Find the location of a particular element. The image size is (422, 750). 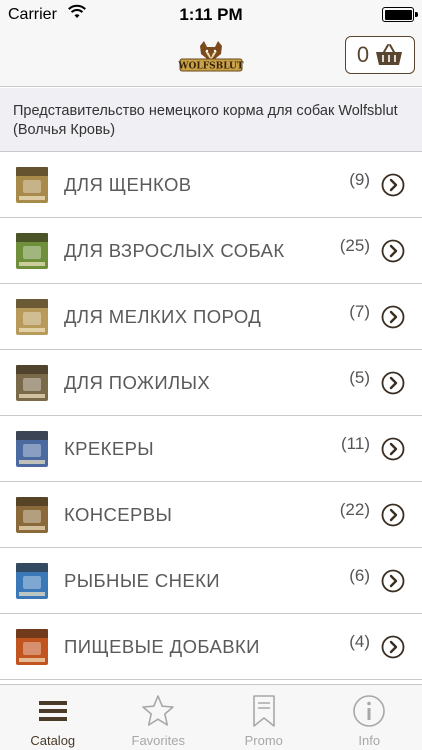

nav-bar: WOLFSBLUT 0 is located at coordinates (211, 58).